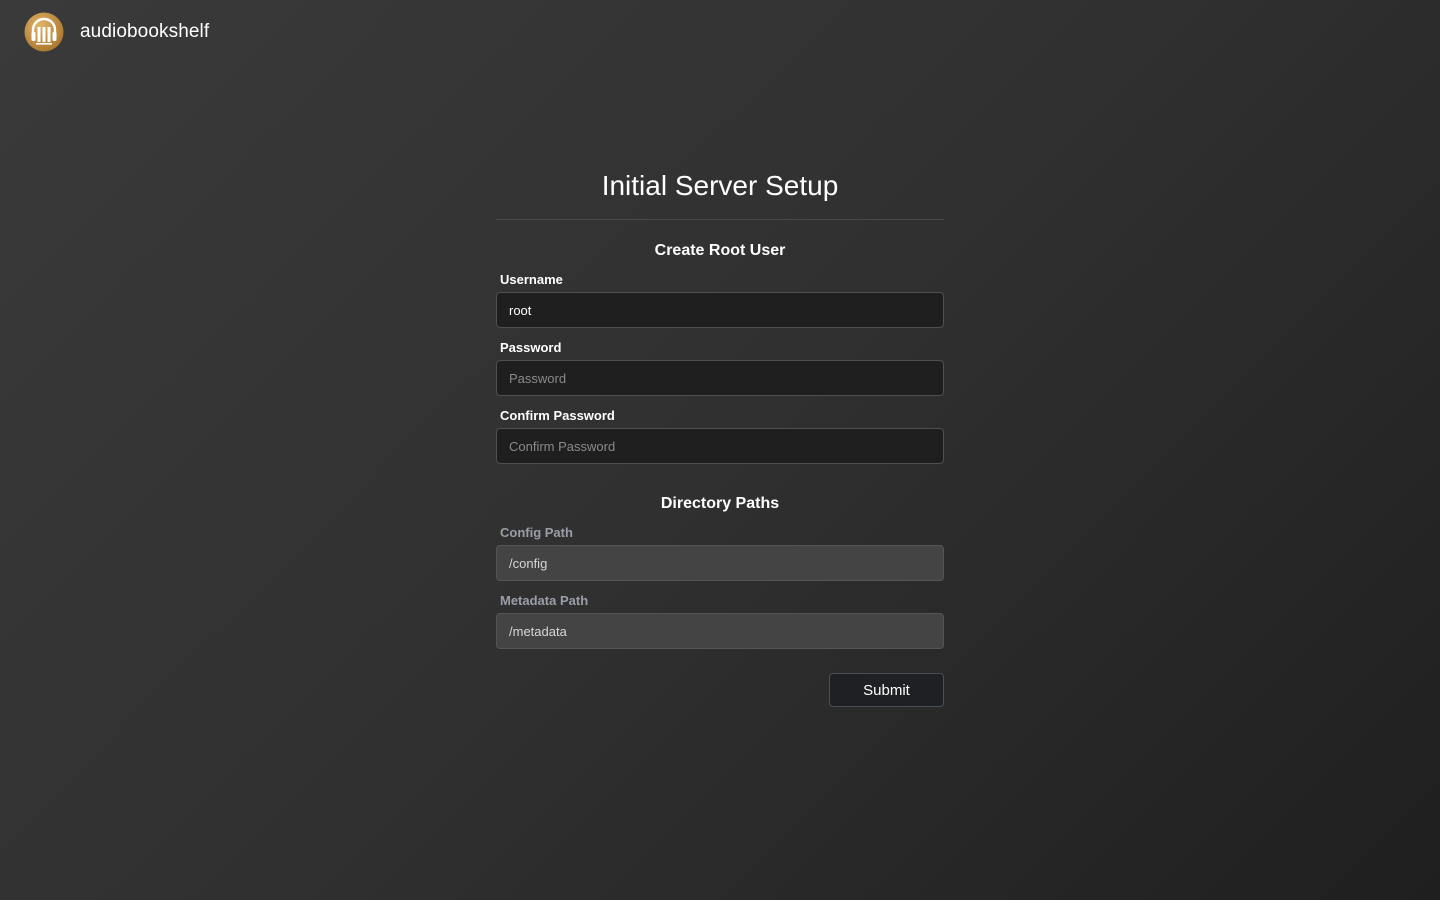  What do you see at coordinates (720, 219) in the screenshot?
I see `title-divider` at bounding box center [720, 219].